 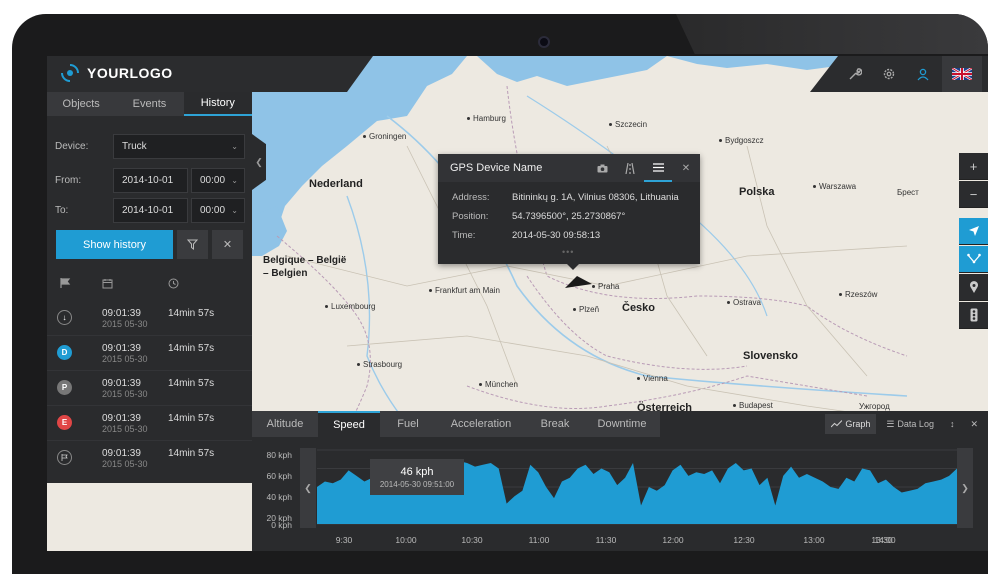 I want to click on history-row: 09:01:39 2015 05-30 14min 57s, so click(x=149, y=459).